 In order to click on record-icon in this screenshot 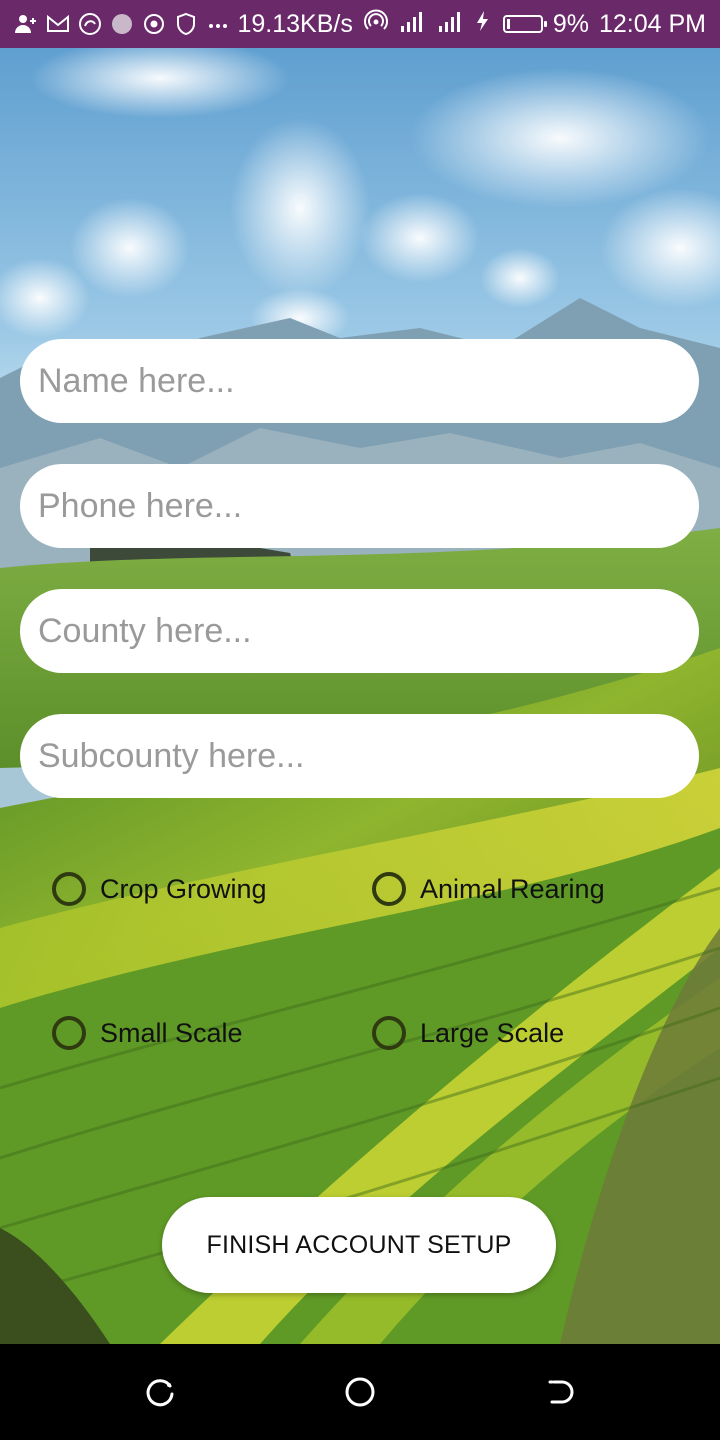, I will do `click(154, 24)`.